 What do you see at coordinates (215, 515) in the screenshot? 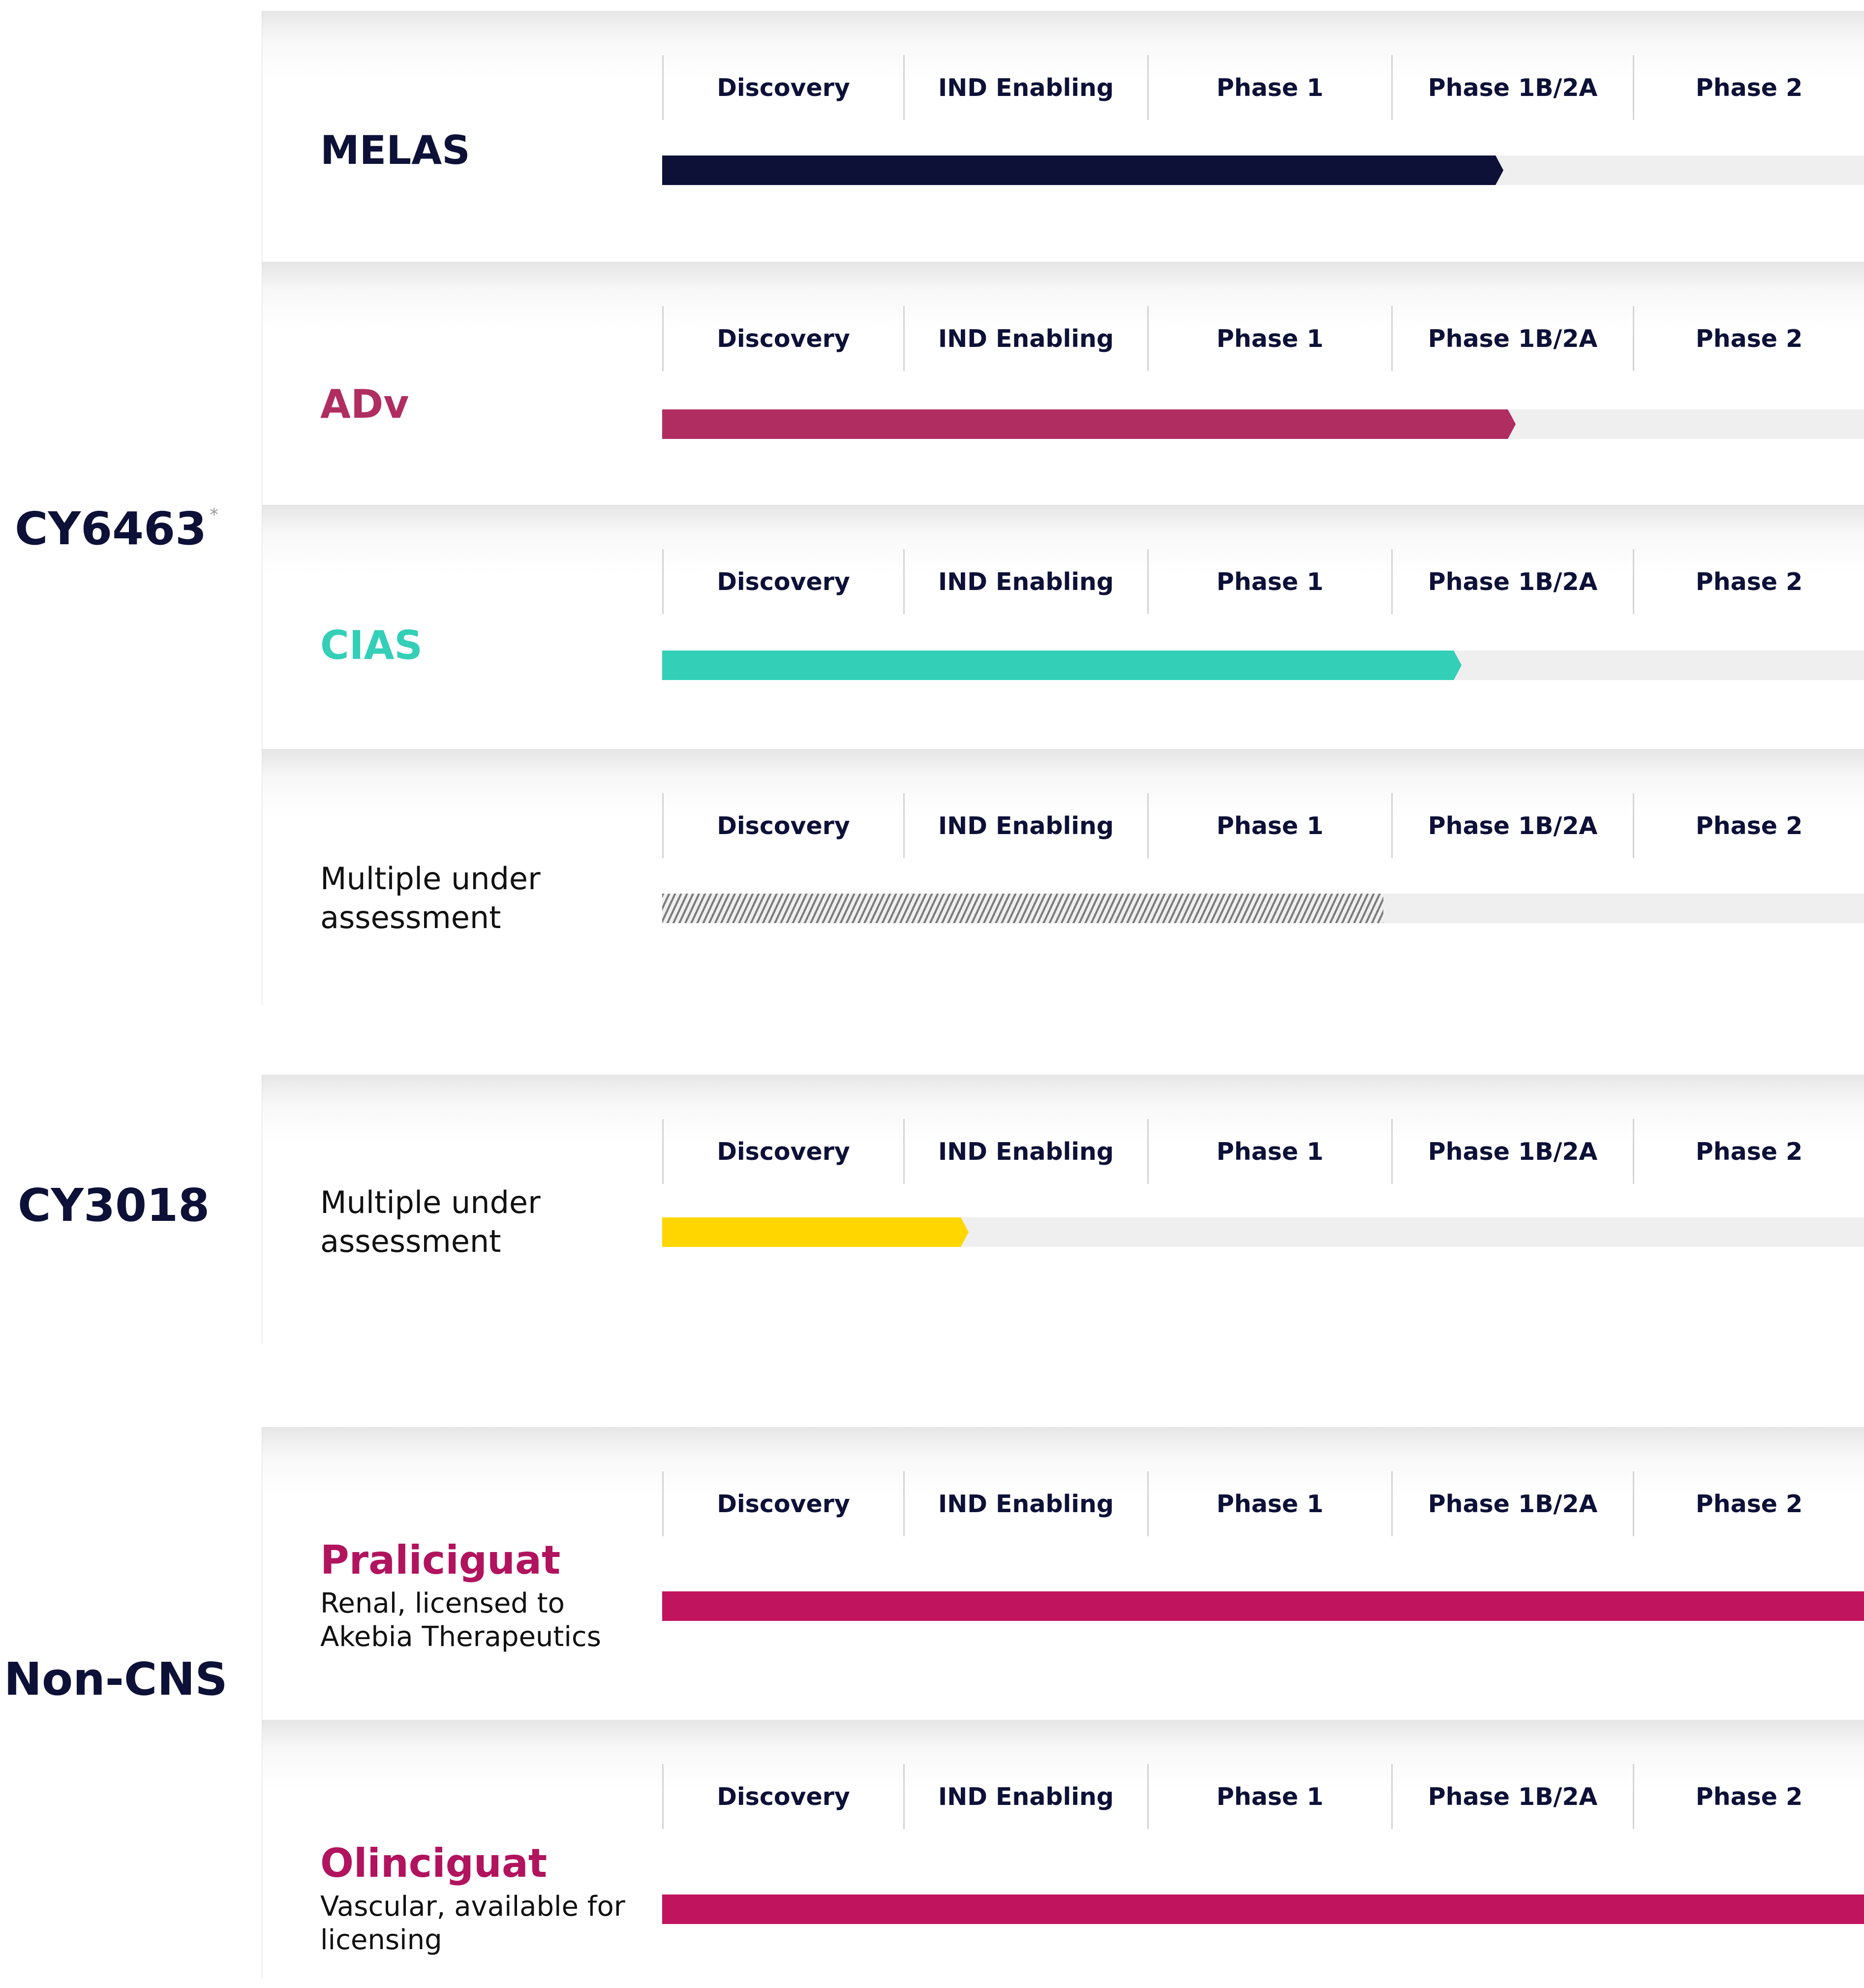
I see `footnote-marker: *` at bounding box center [215, 515].